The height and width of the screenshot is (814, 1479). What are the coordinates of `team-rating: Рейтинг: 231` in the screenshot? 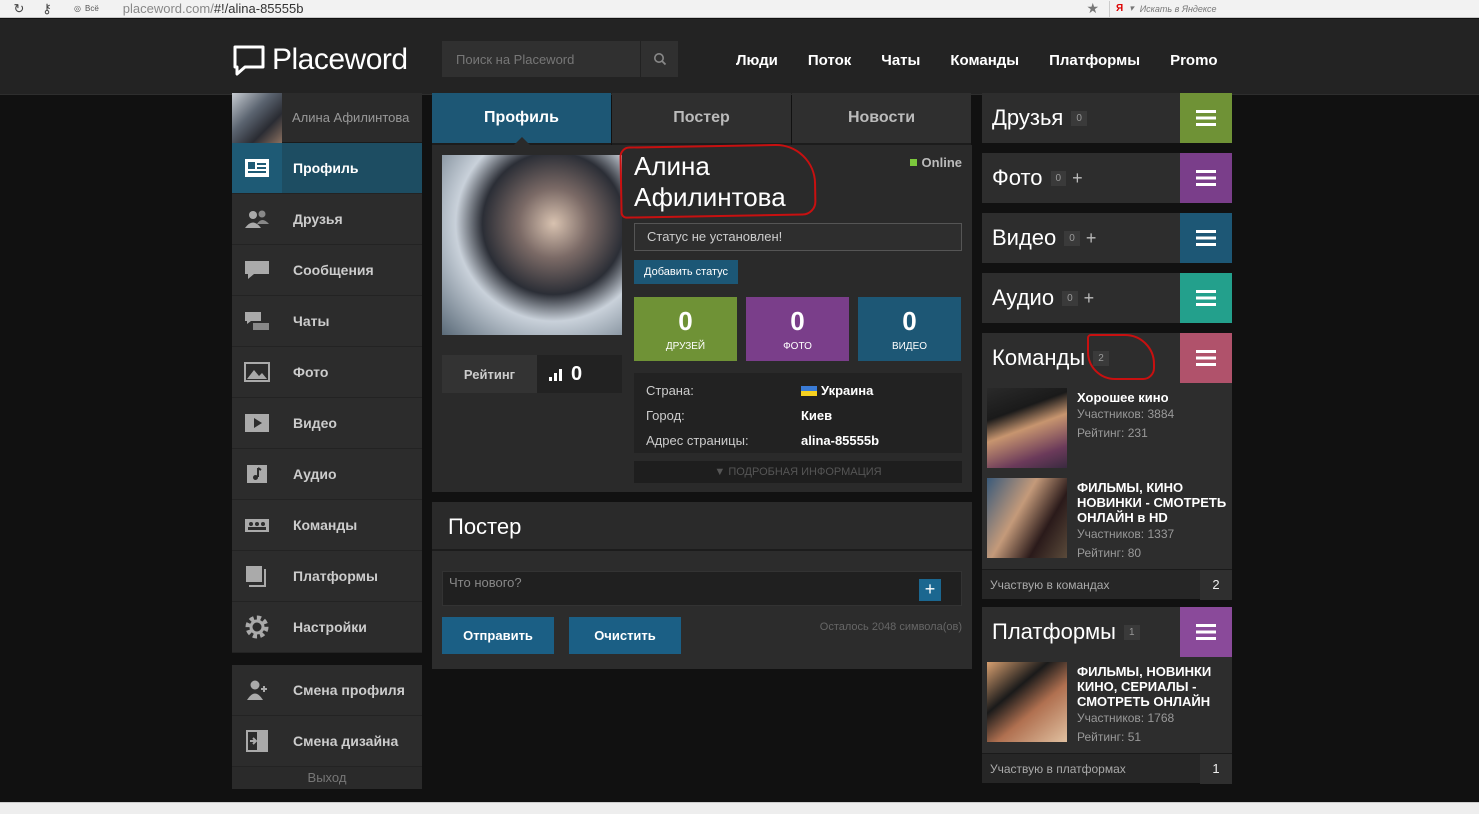 It's located at (1112, 433).